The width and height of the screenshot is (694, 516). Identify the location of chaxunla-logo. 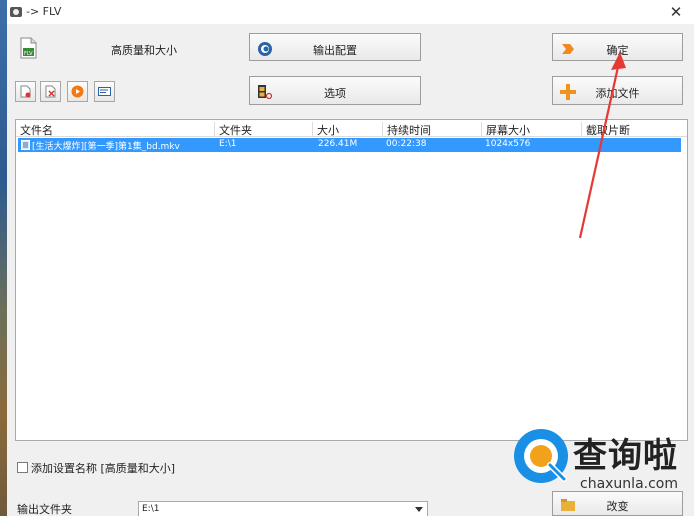
(541, 456).